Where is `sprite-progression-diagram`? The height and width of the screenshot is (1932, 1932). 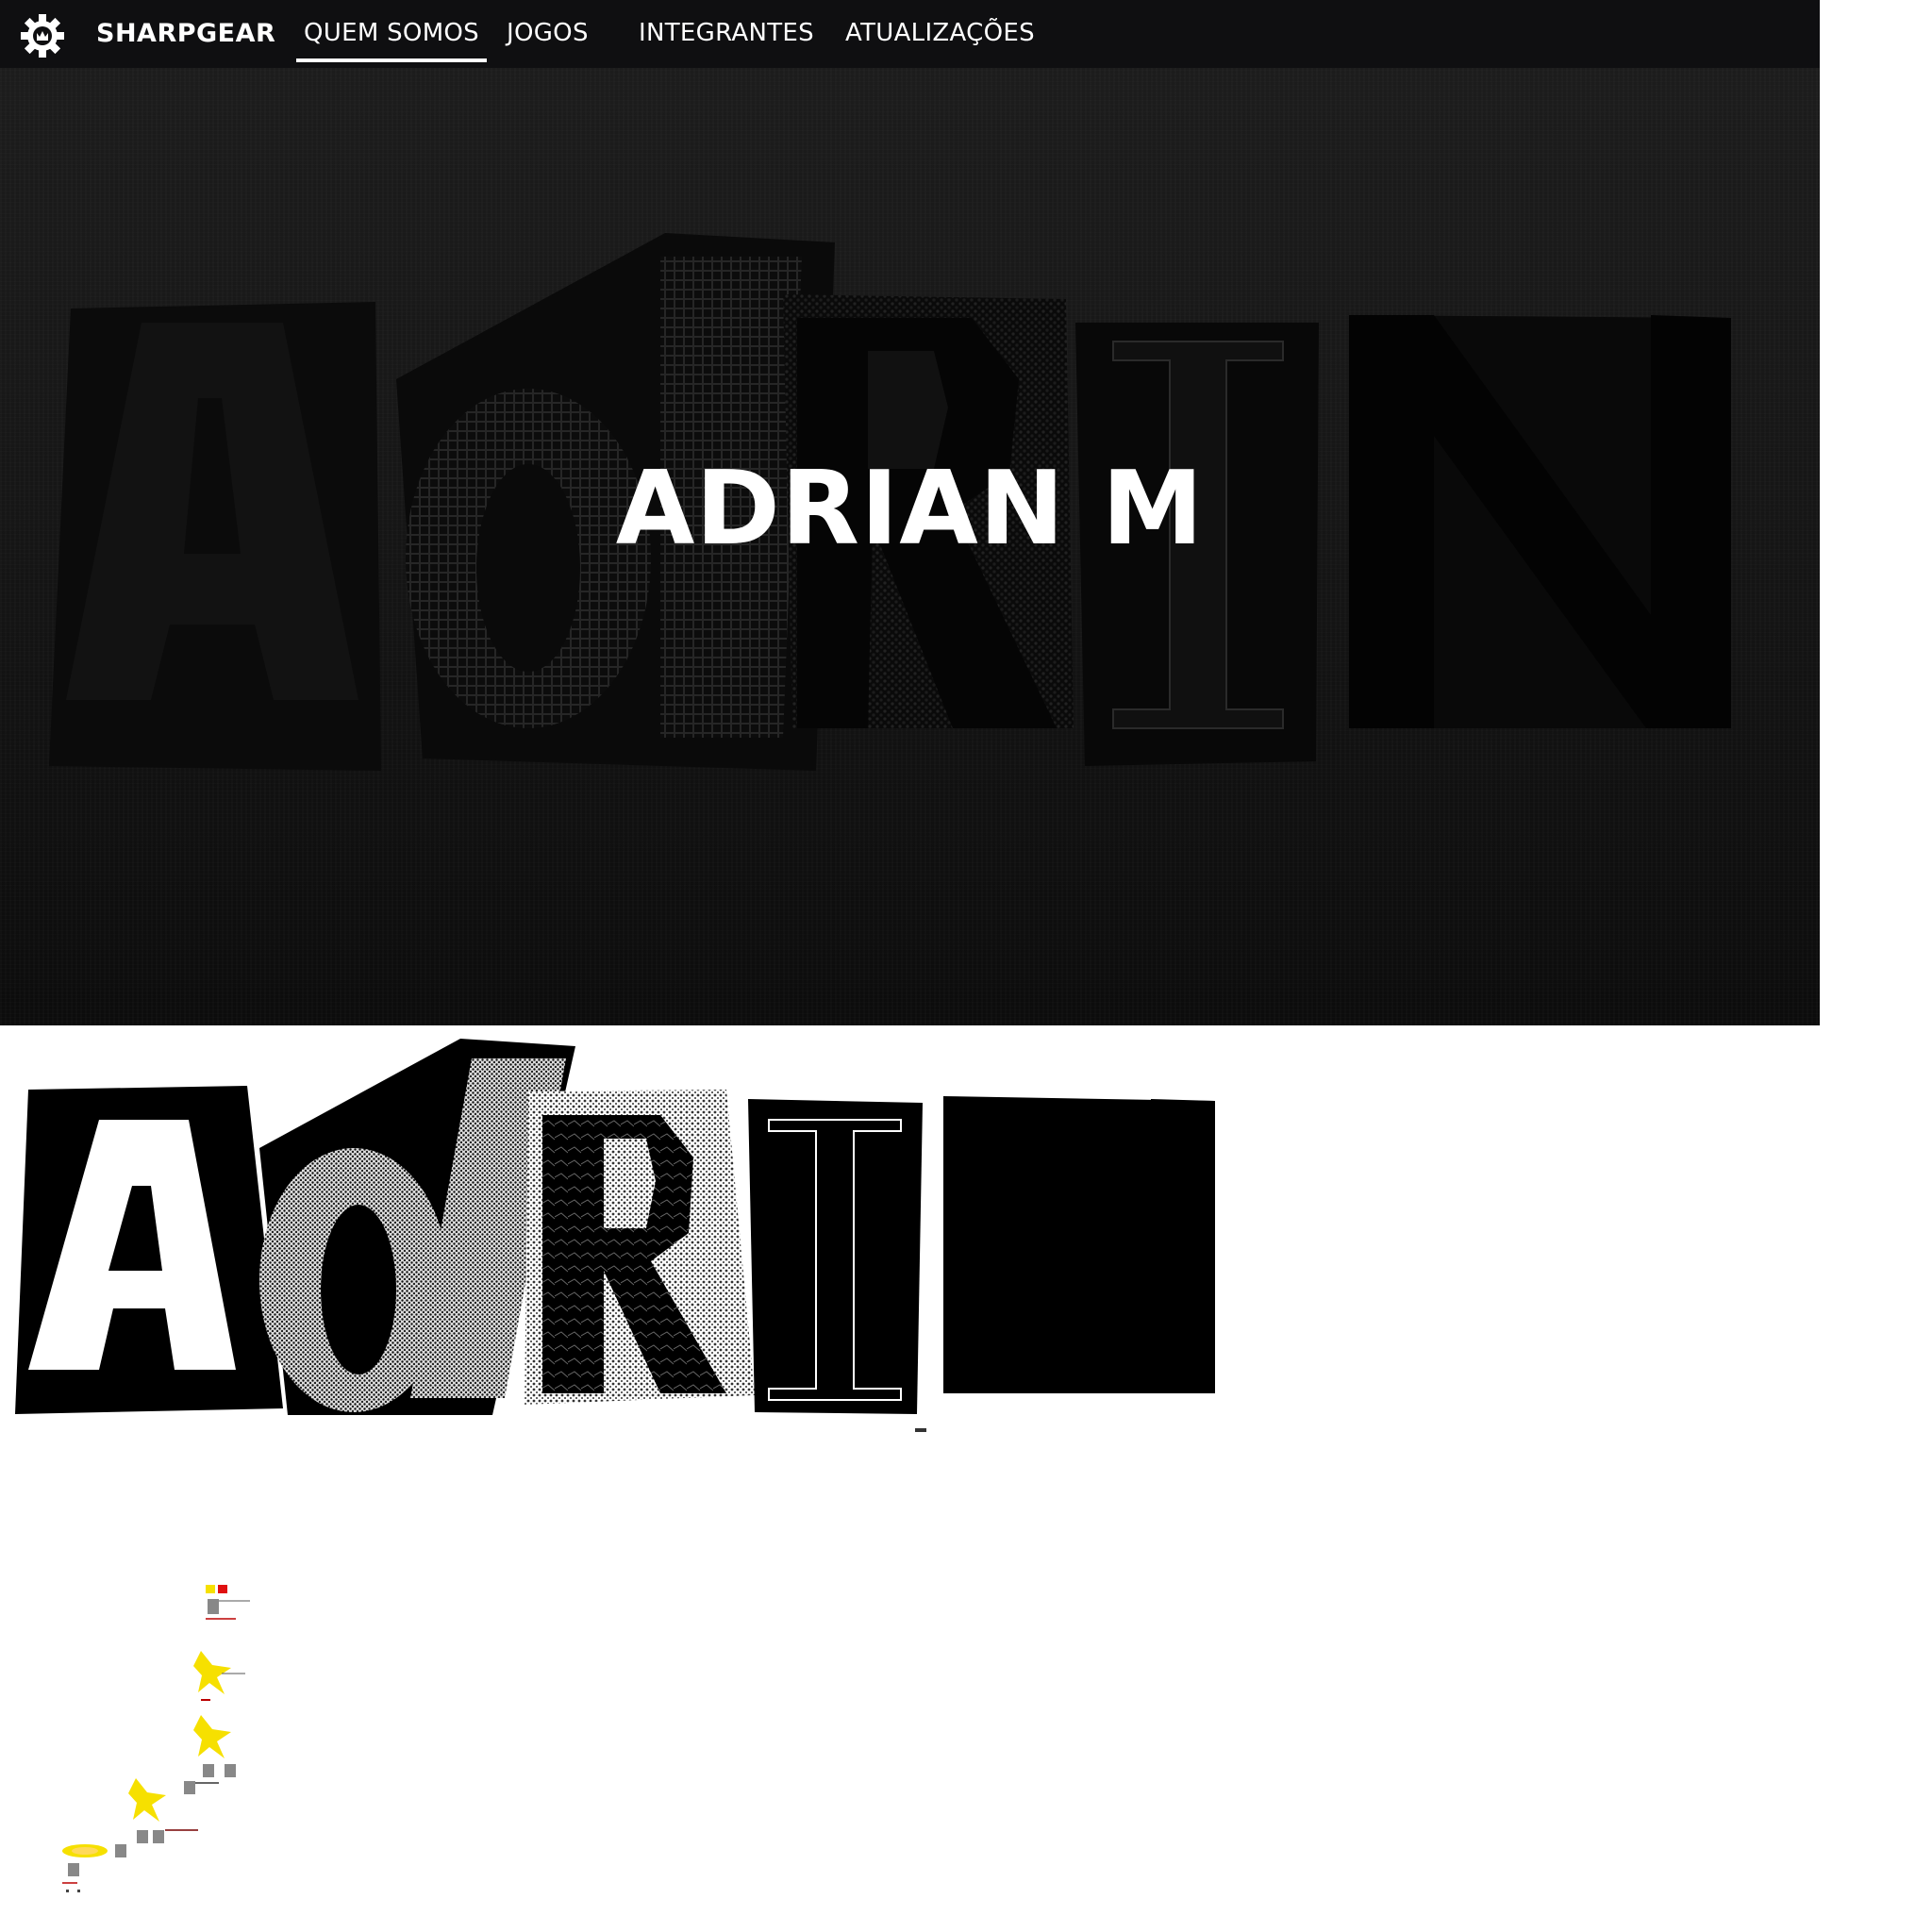 sprite-progression-diagram is located at coordinates (156, 1738).